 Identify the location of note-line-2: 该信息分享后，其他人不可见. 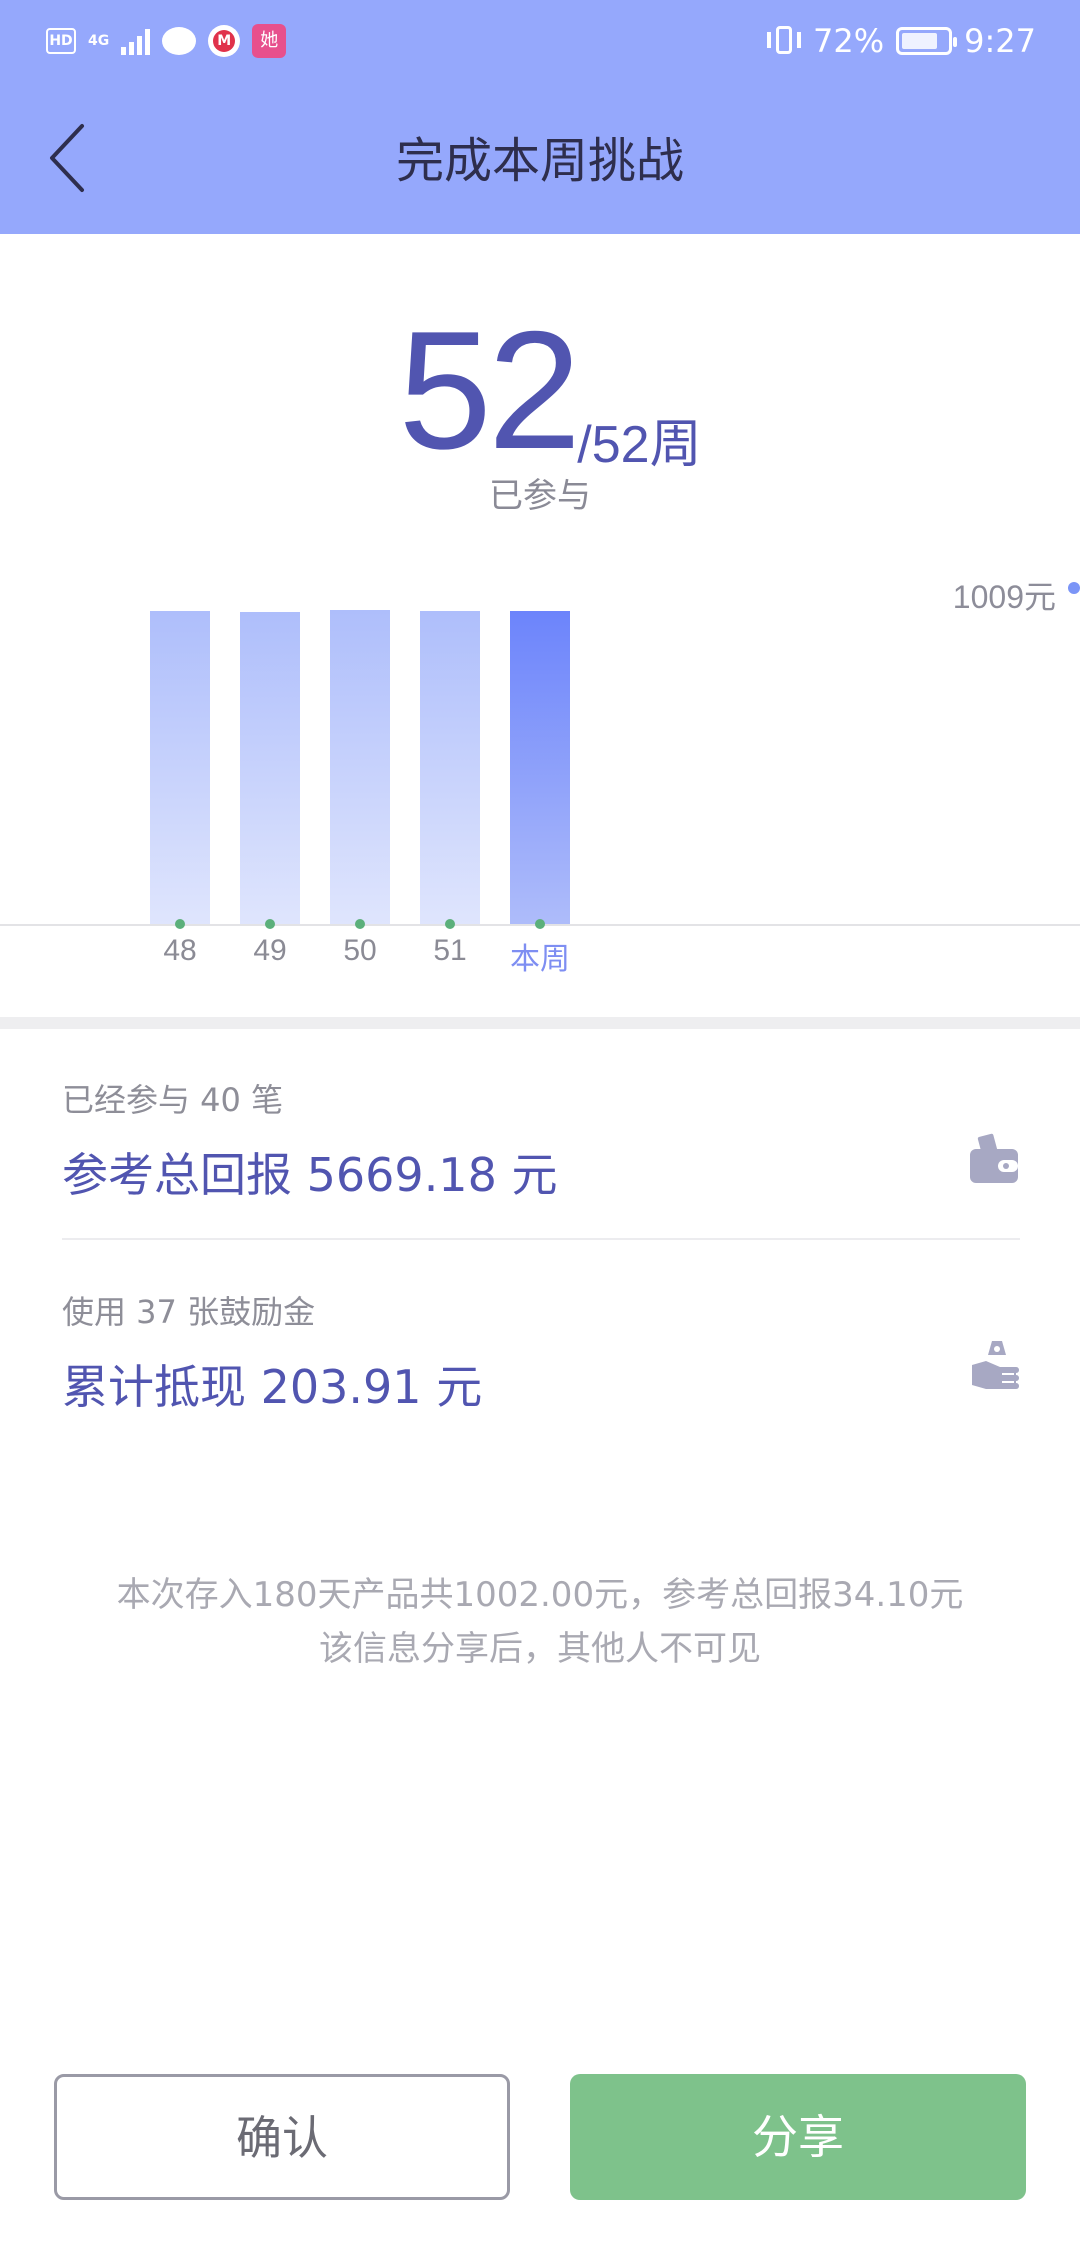
(540, 1649).